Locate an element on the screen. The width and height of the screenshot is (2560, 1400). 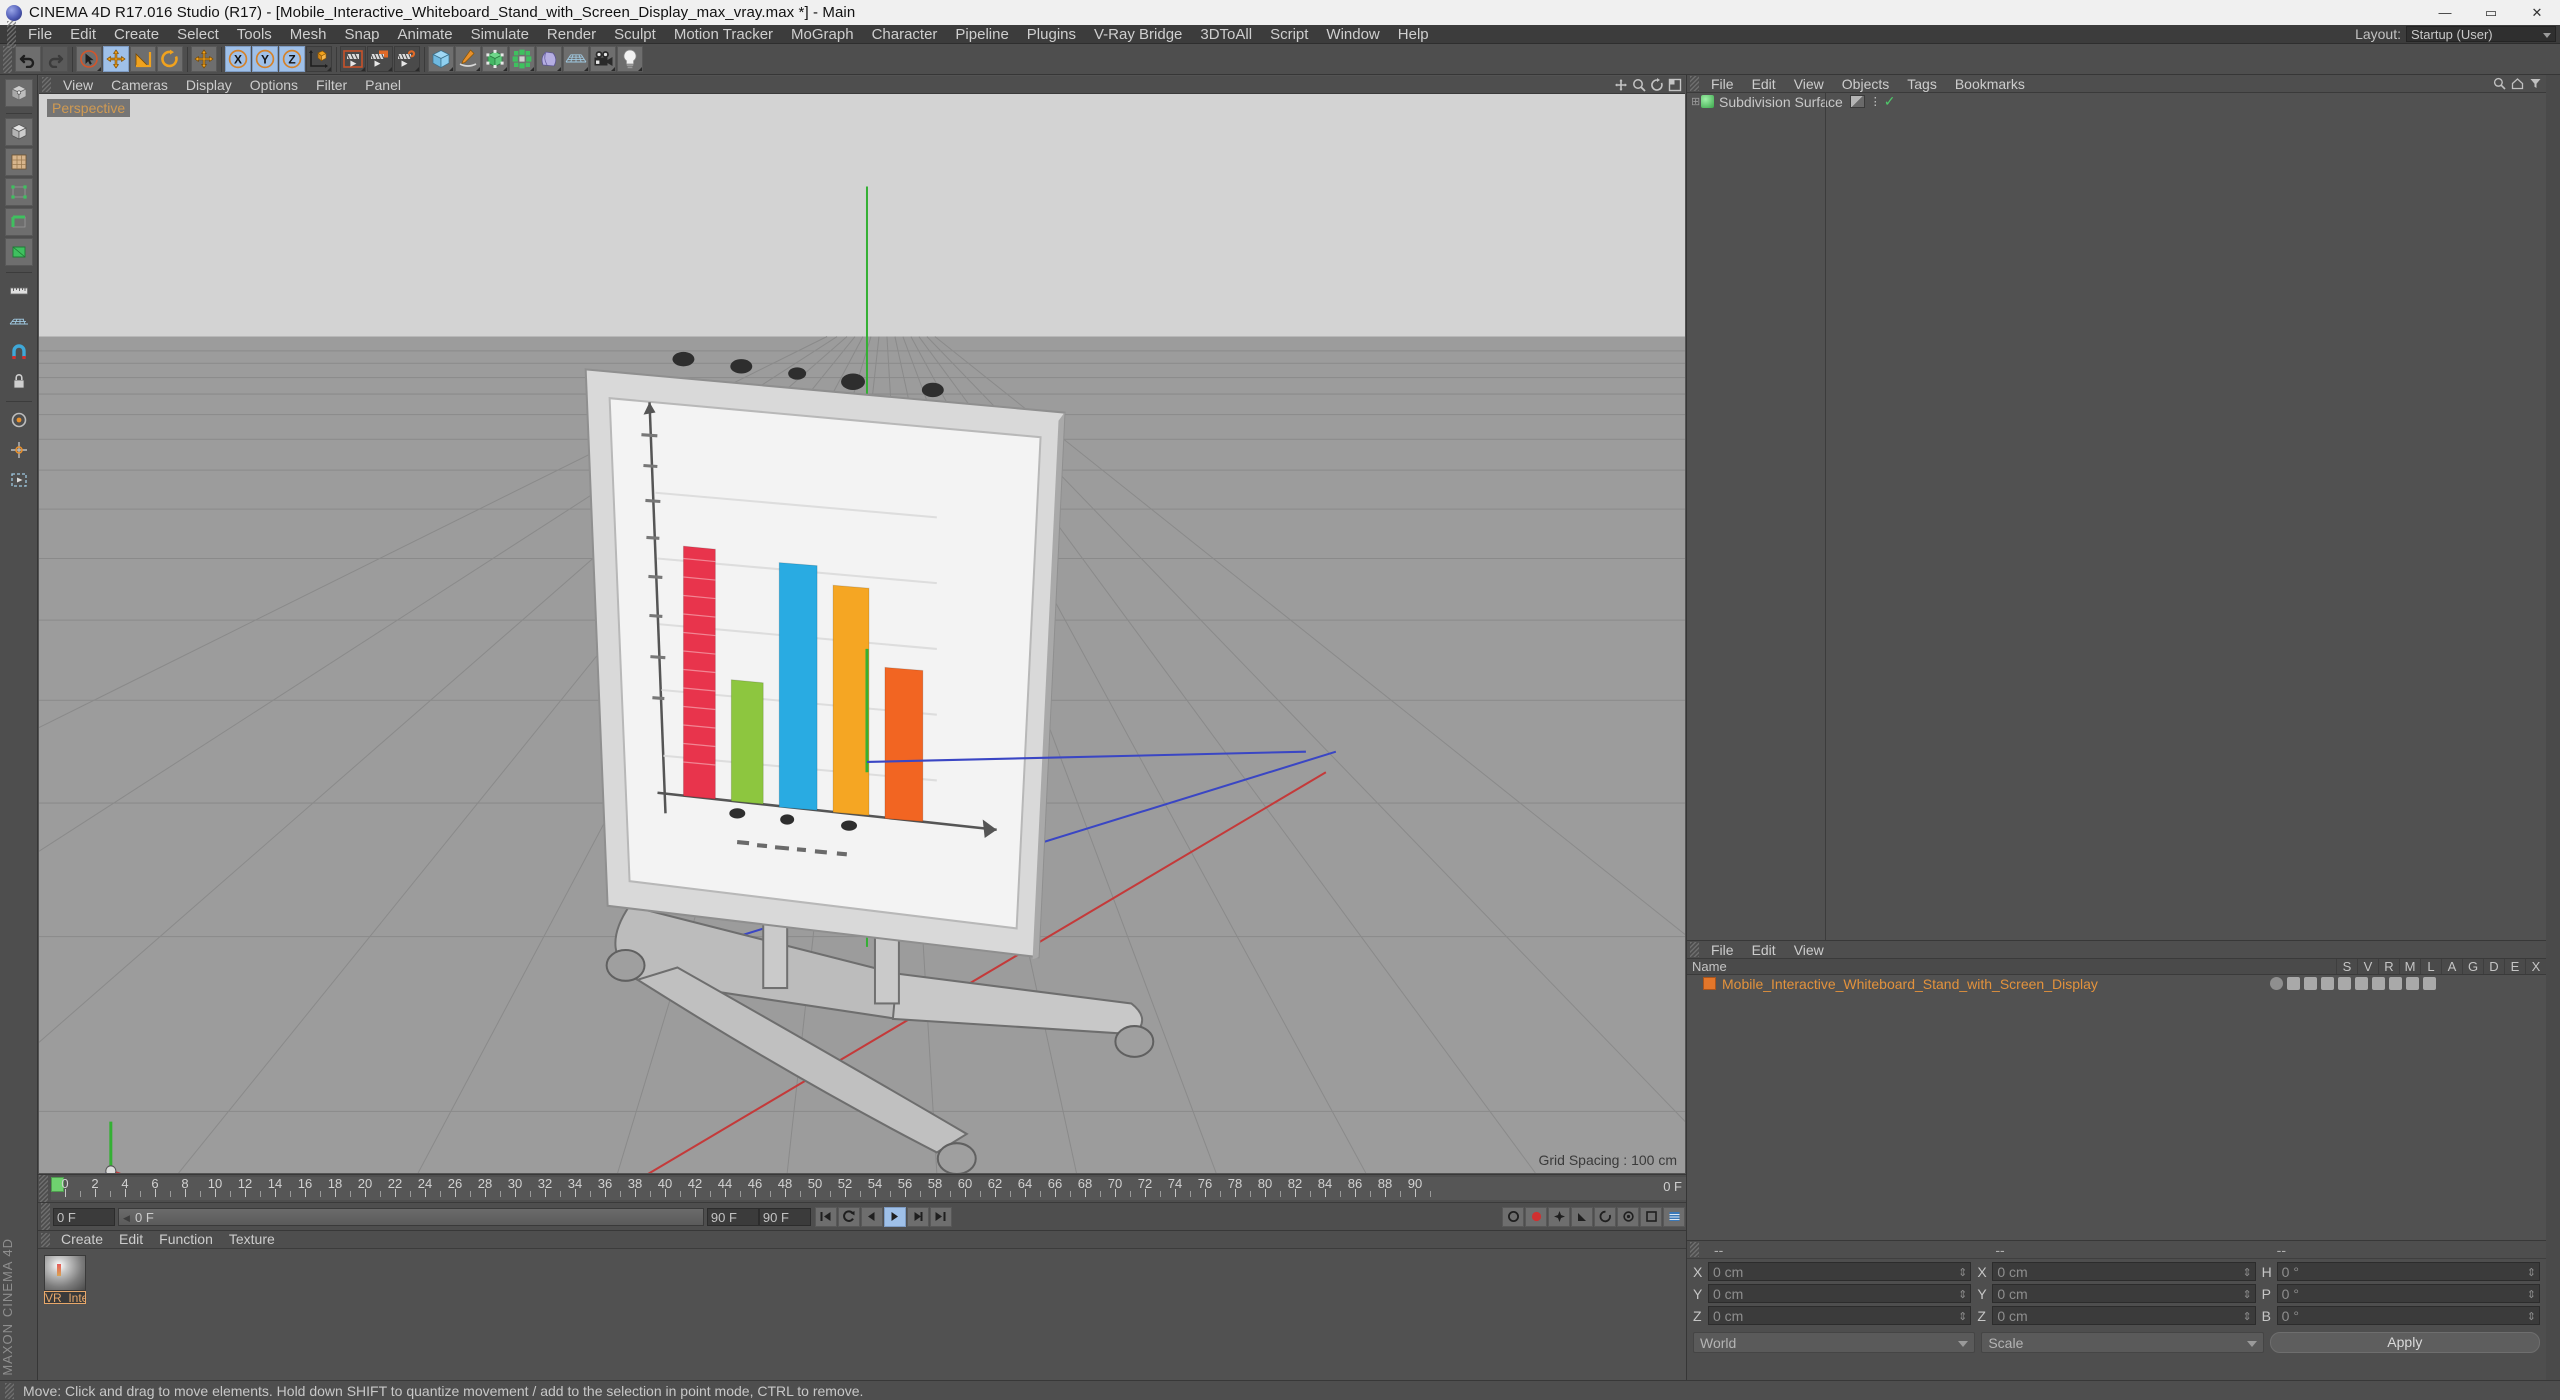
menu-item-pipeline: Pipeline is located at coordinates (981, 34).